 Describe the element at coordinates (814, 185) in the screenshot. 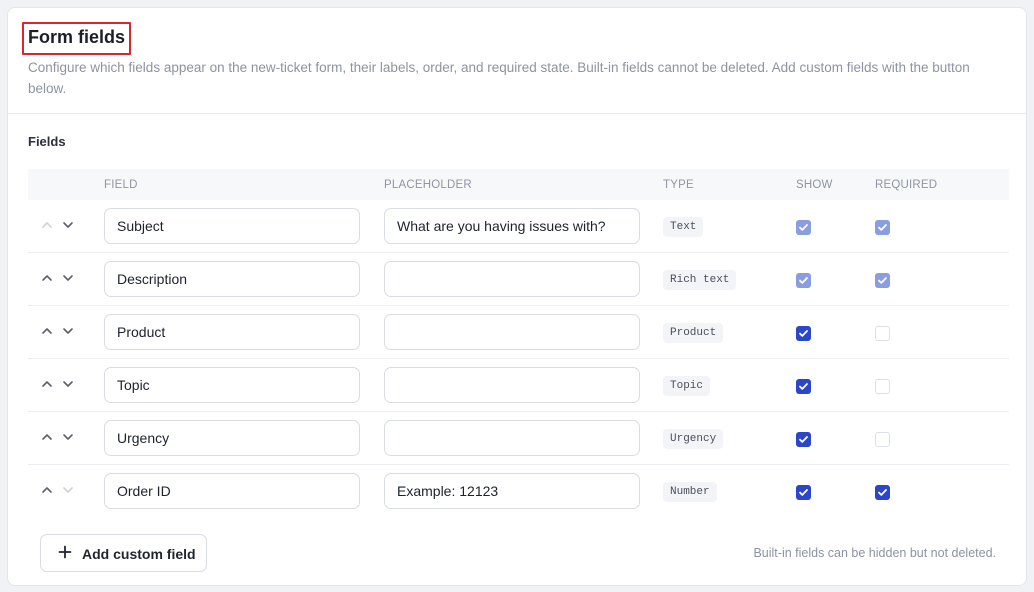

I see `column-header-show: SHOW` at that location.